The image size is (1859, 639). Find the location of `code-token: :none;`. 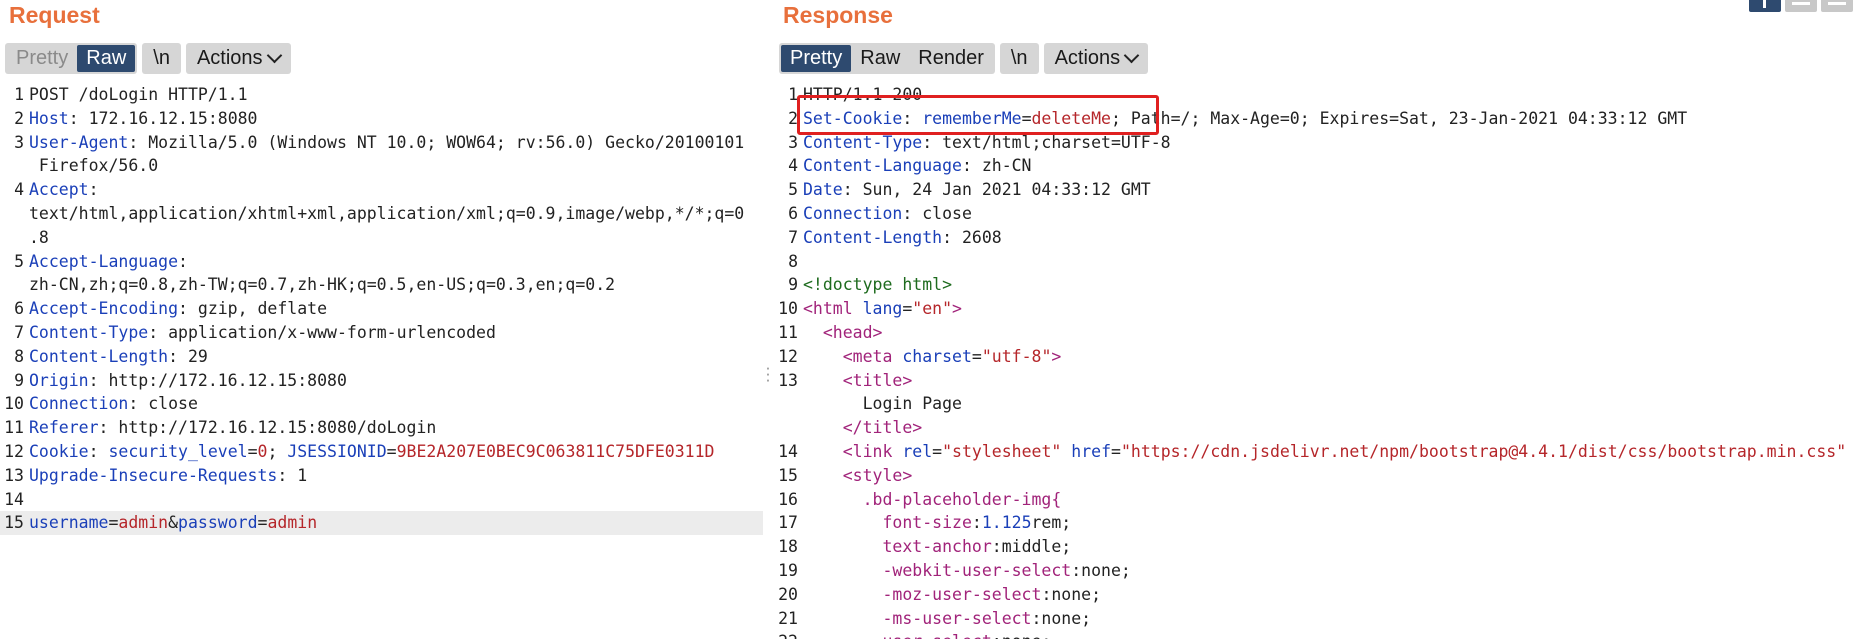

code-token: :none; is located at coordinates (1071, 594).